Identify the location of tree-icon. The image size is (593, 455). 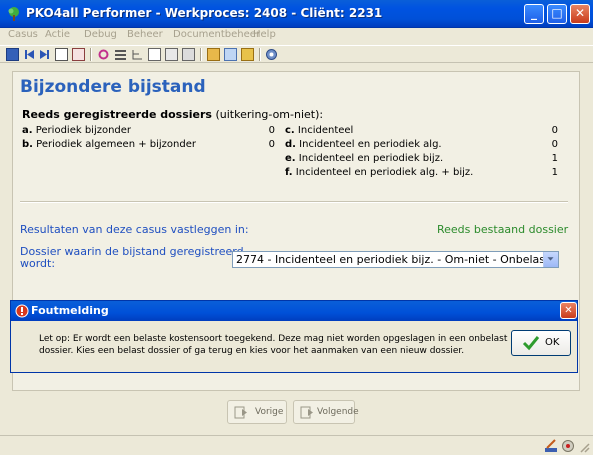
(137, 54).